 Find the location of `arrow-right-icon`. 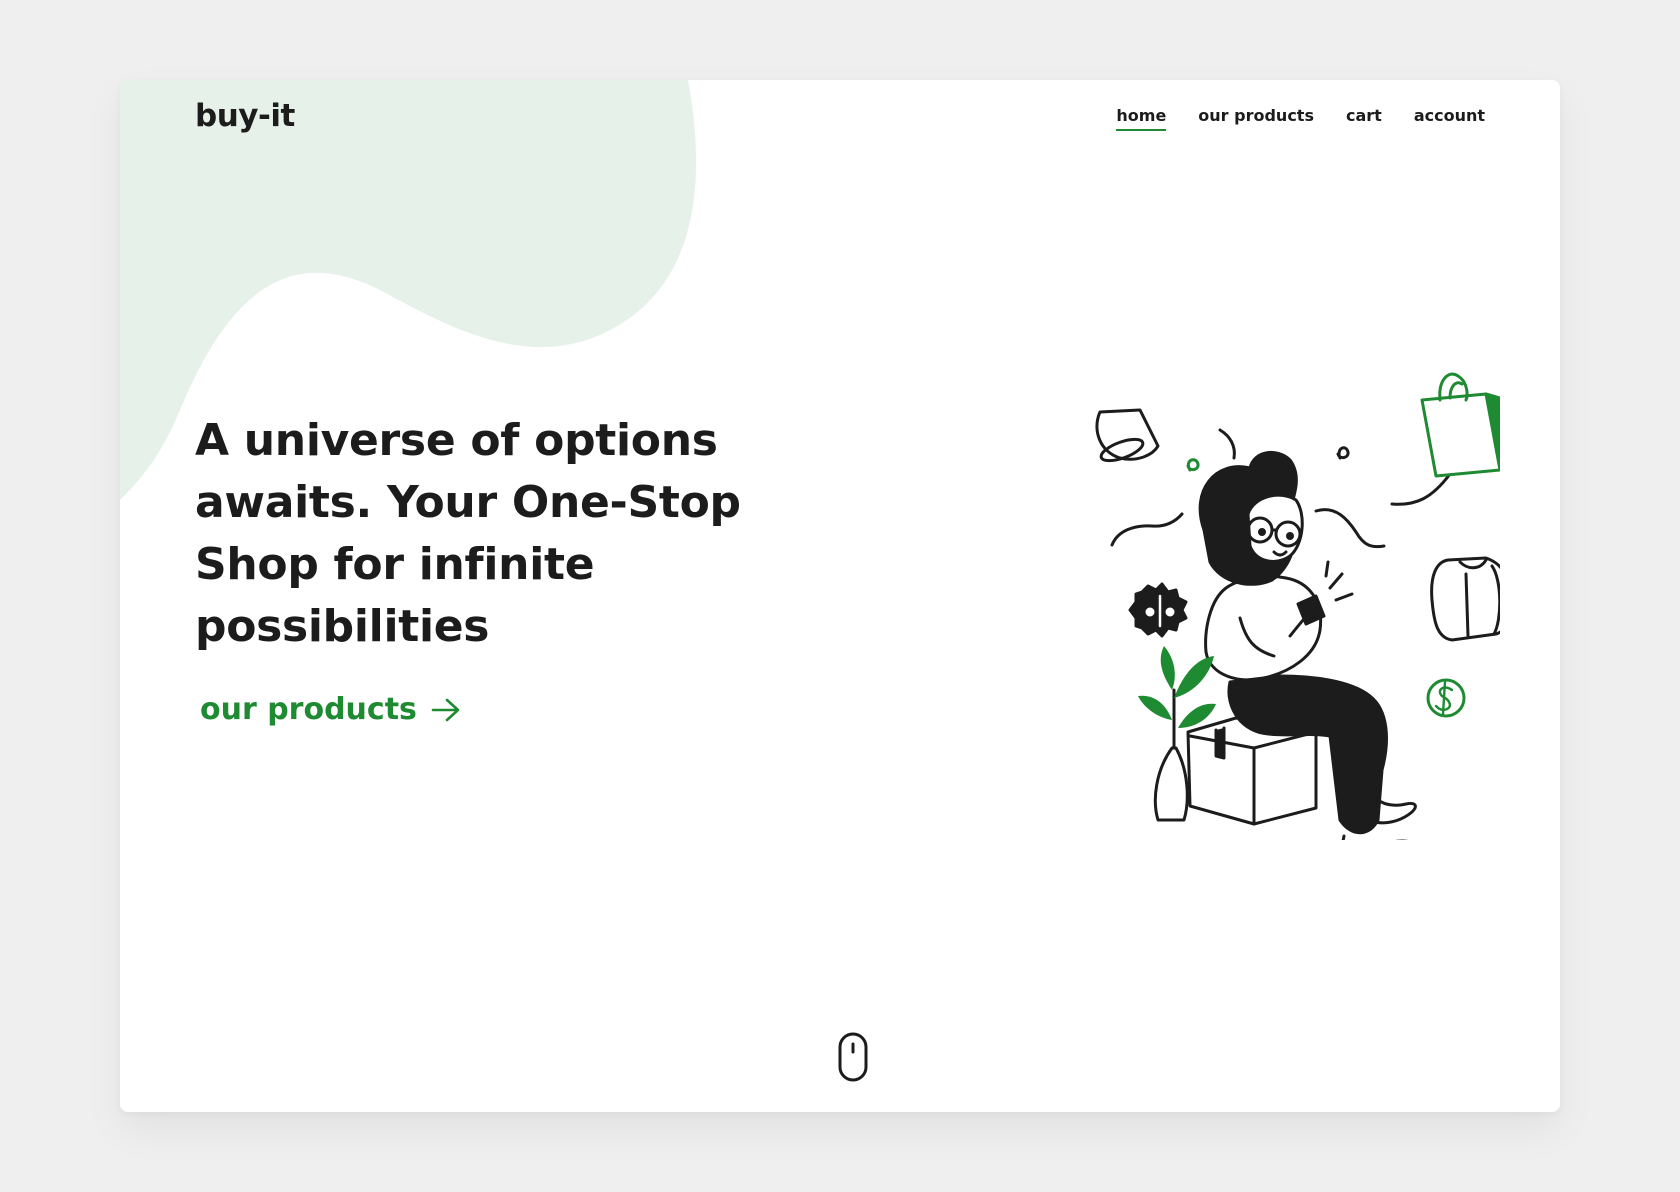

arrow-right-icon is located at coordinates (445, 709).